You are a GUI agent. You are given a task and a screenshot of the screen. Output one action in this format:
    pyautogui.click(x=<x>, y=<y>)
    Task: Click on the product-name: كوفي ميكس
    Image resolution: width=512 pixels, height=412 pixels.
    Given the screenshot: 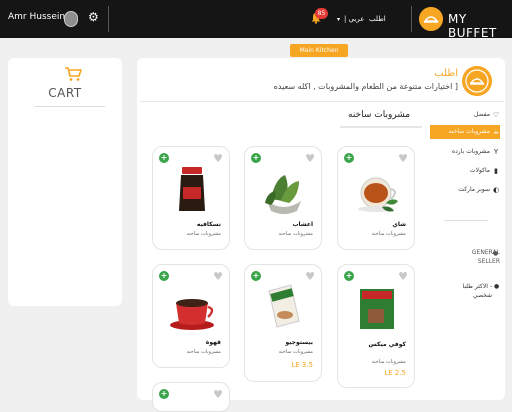 What is the action you would take?
    pyautogui.click(x=387, y=344)
    